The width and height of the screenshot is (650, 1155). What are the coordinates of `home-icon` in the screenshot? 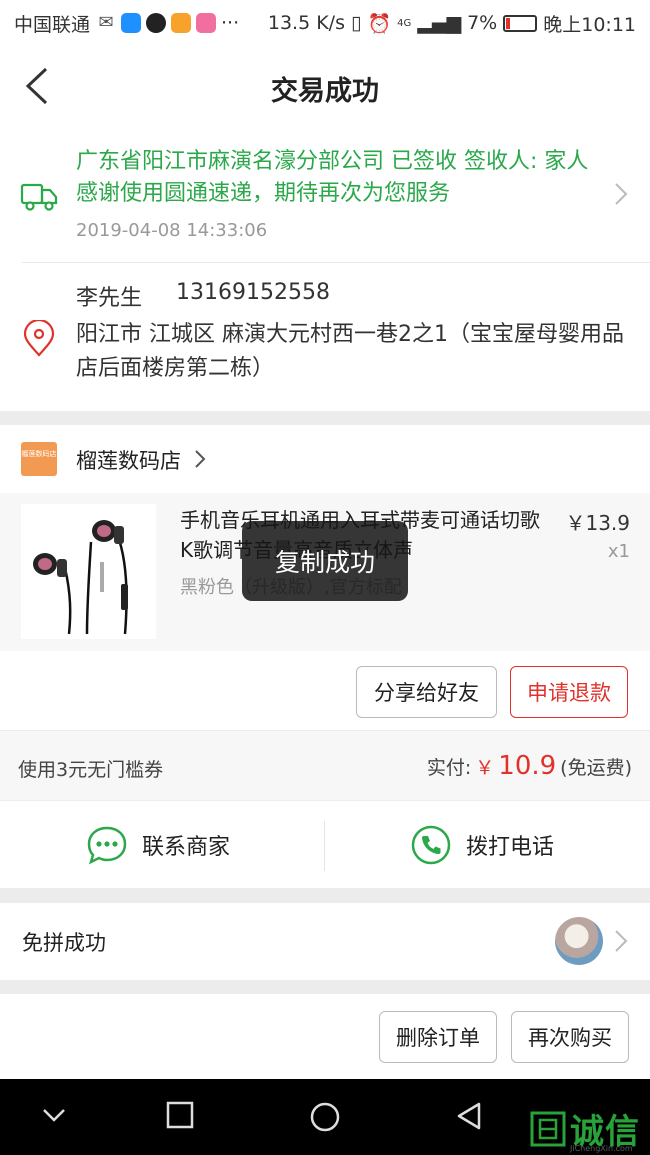 It's located at (325, 1117).